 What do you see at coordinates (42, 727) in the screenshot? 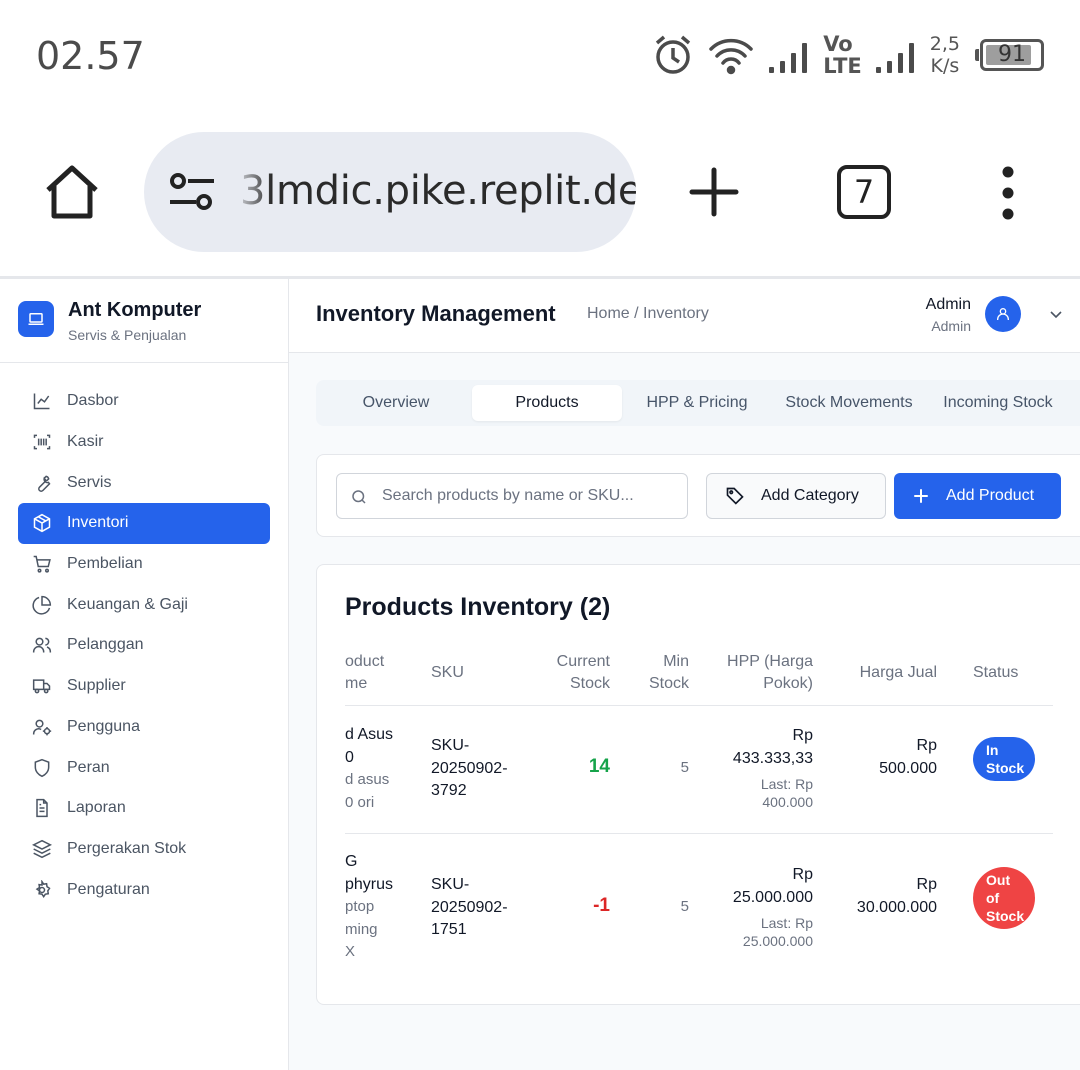
I see `user-cog-icon` at bounding box center [42, 727].